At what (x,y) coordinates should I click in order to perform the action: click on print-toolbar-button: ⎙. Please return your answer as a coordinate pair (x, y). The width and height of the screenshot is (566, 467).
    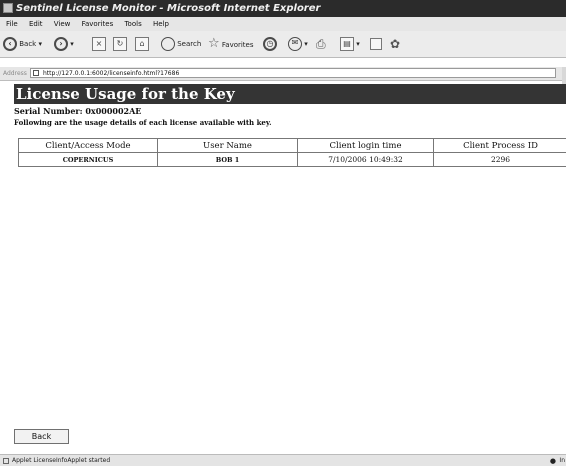
    Looking at the image, I should click on (321, 44).